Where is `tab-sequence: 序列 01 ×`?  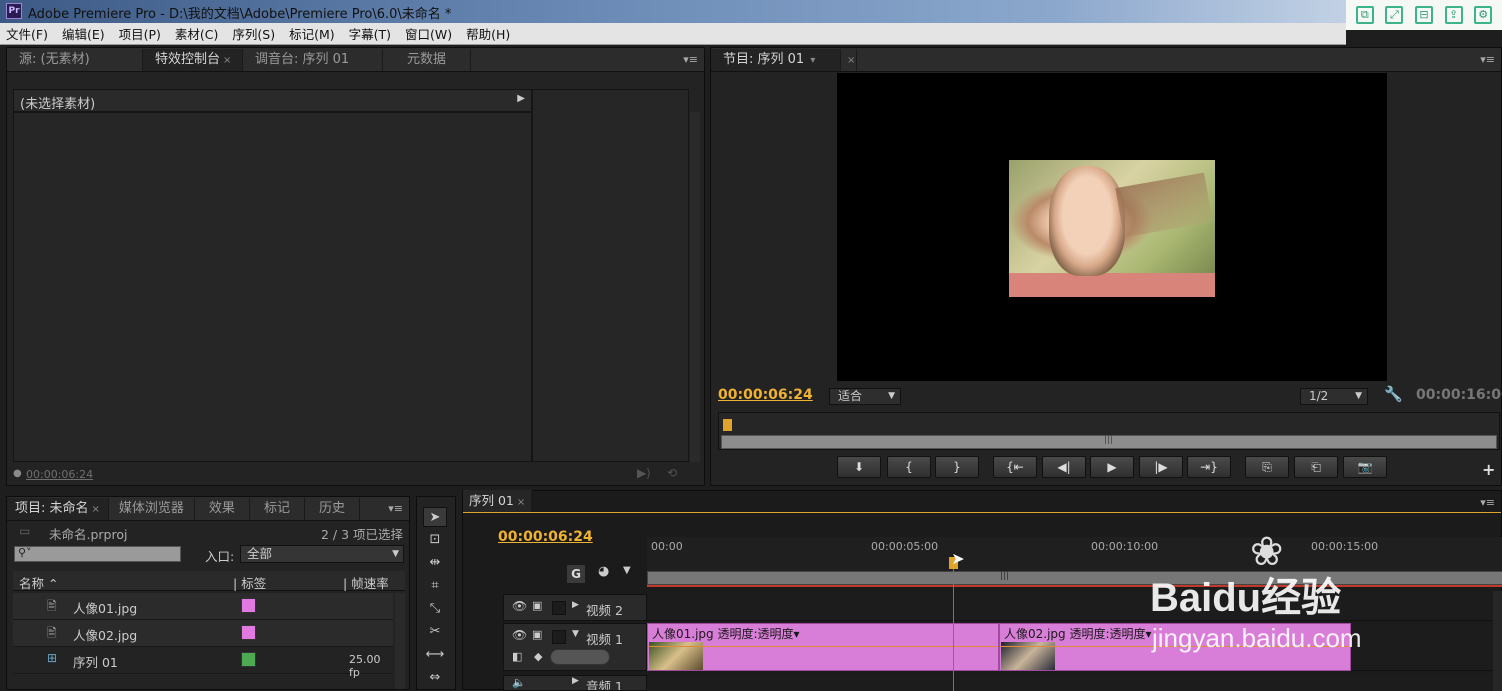
tab-sequence: 序列 01 × is located at coordinates (498, 501).